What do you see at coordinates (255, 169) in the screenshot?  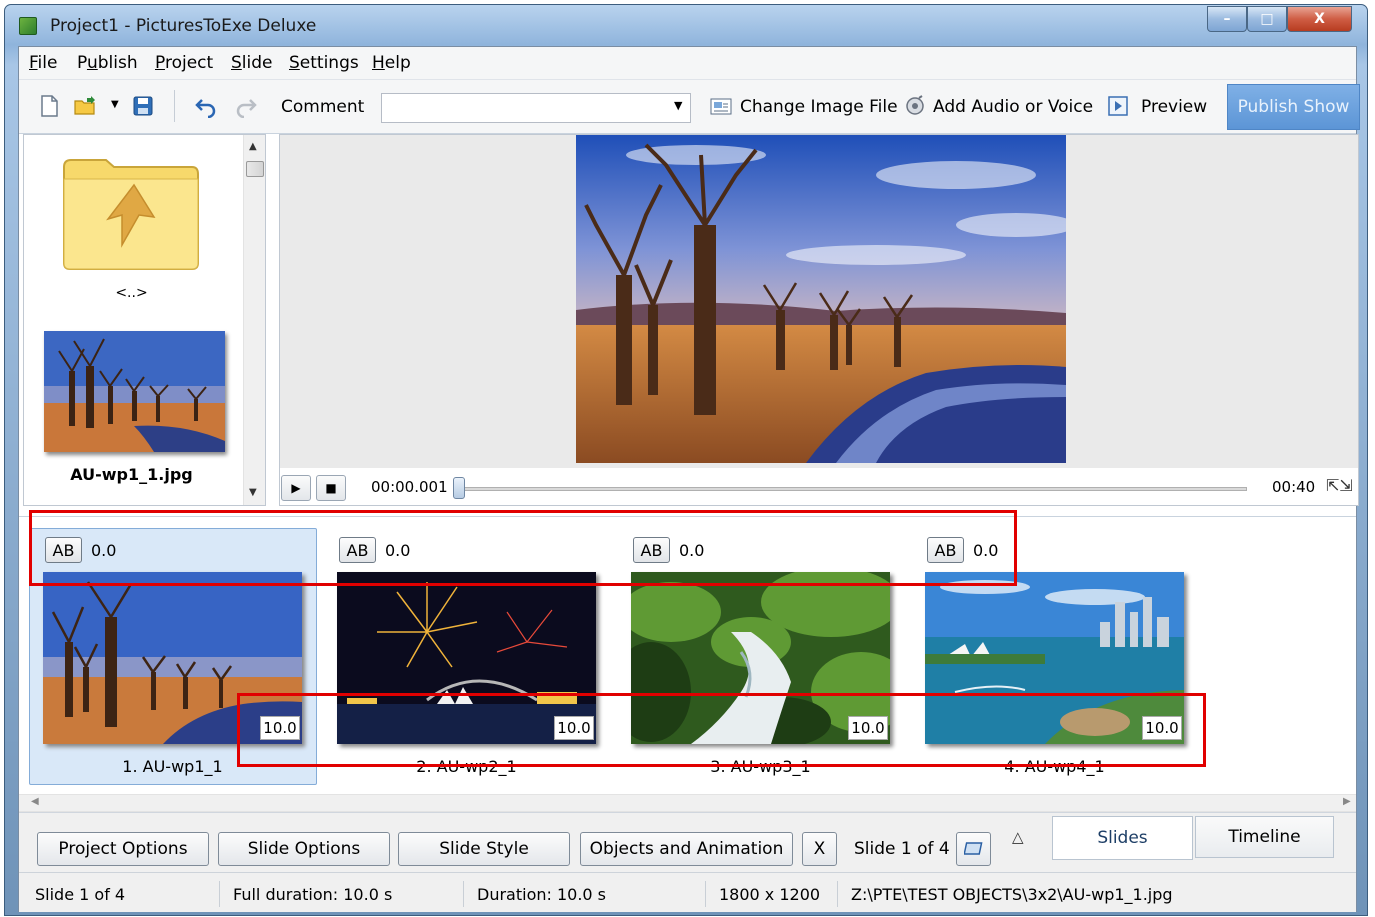 I see `scroll-thumb` at bounding box center [255, 169].